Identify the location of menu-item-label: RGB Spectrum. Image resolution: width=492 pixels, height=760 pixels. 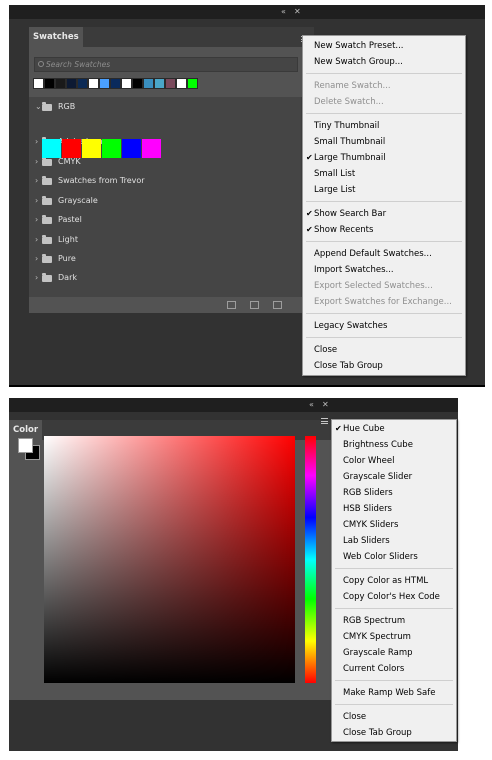
(374, 621).